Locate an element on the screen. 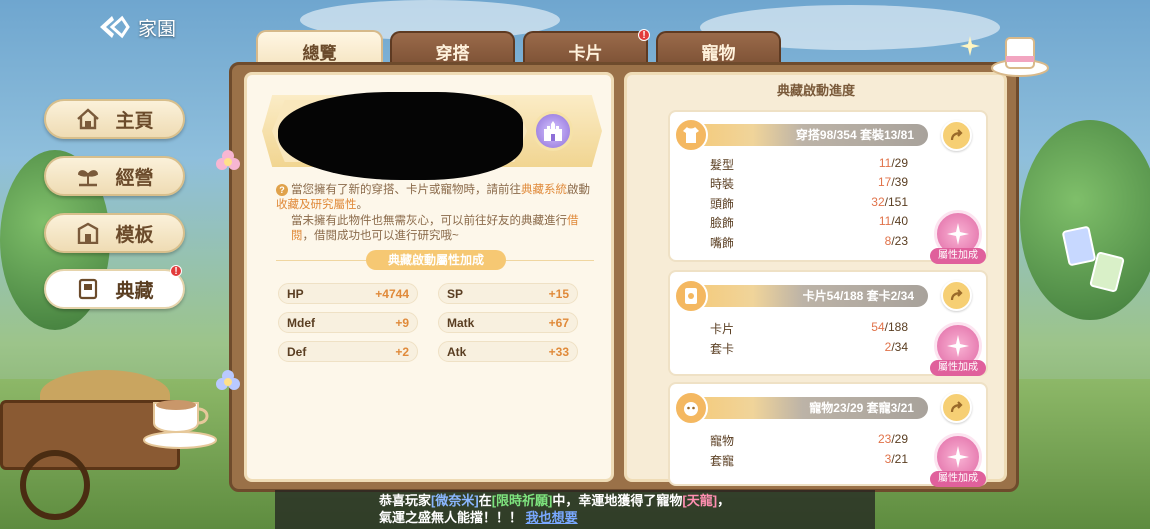 This screenshot has height=529, width=1150. info-text-part: 啟動 is located at coordinates (578, 190).